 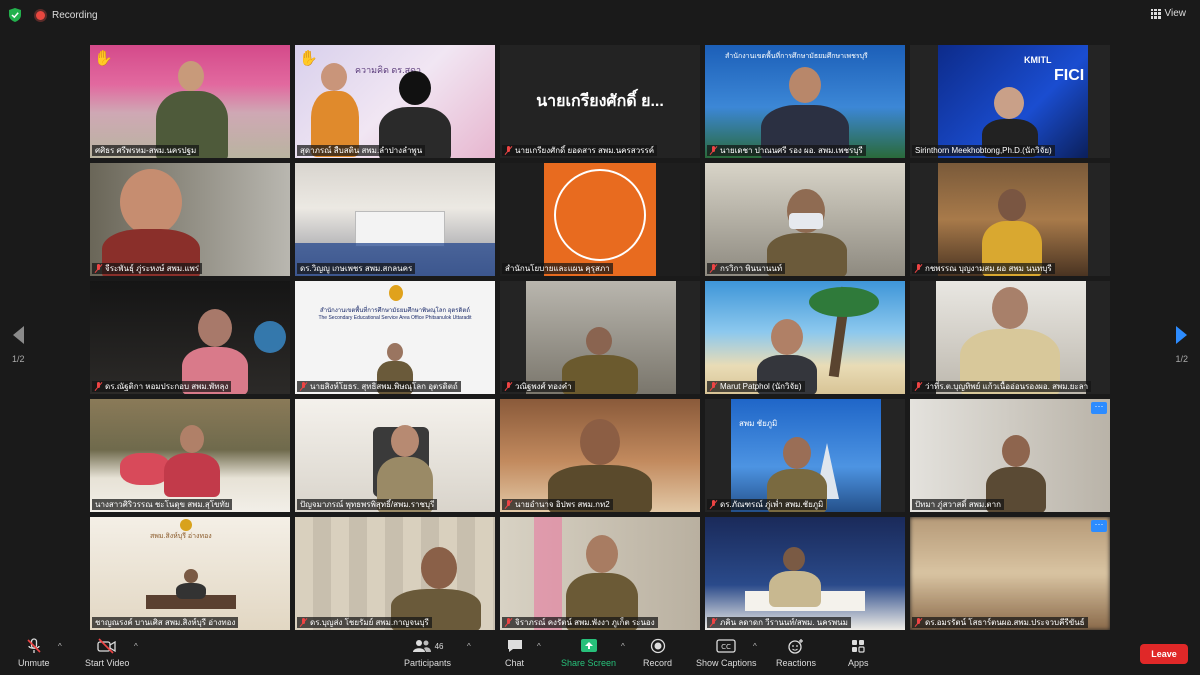 I want to click on fan, so click(x=270, y=337).